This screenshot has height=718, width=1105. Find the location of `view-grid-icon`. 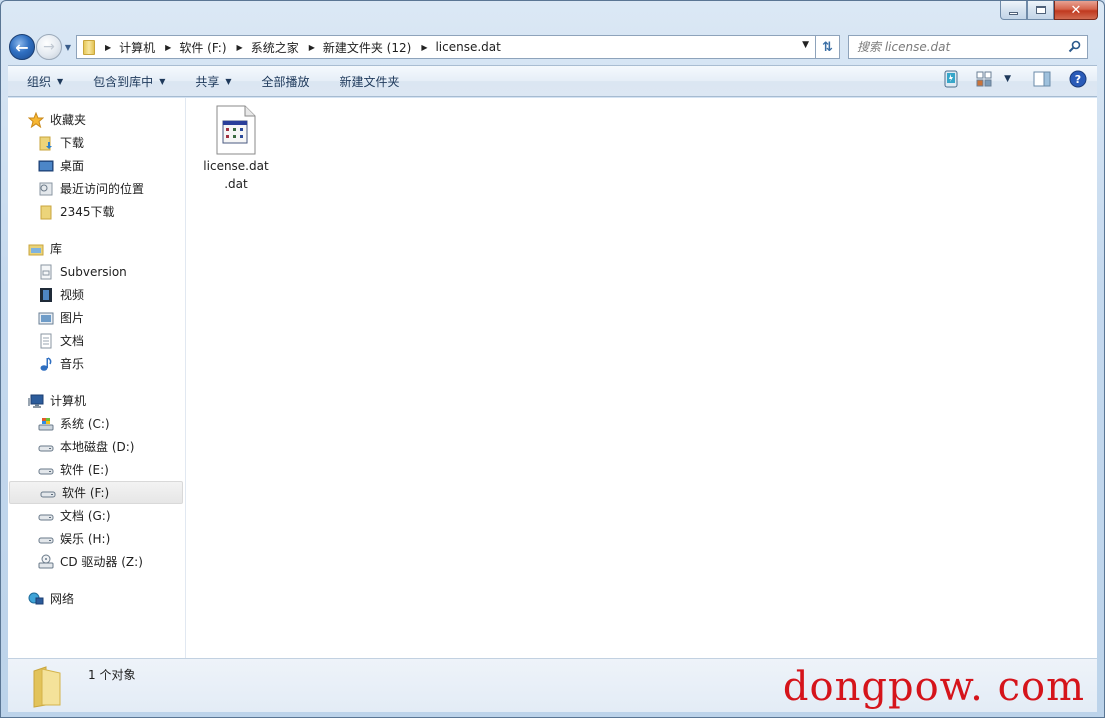

view-grid-icon is located at coordinates (984, 79).